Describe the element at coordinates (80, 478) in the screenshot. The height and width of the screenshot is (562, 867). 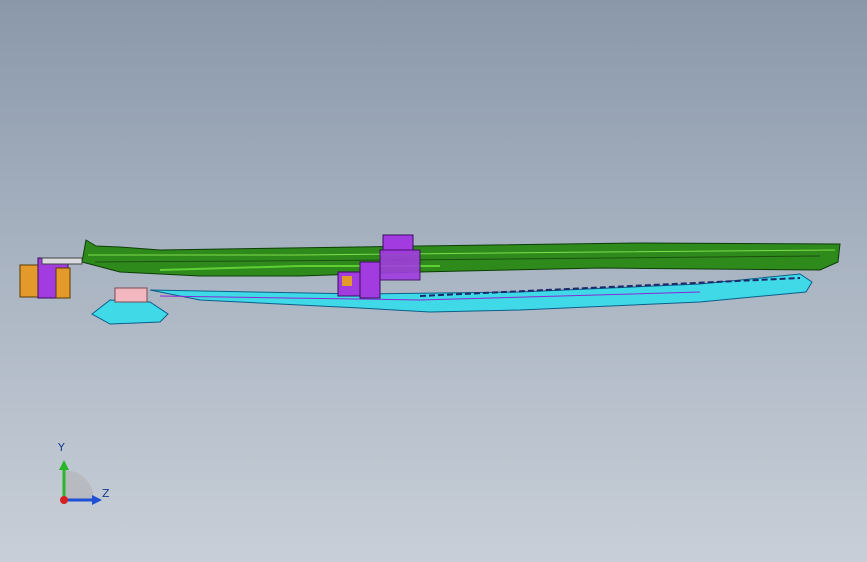
I see `view-orientation-triad` at that location.